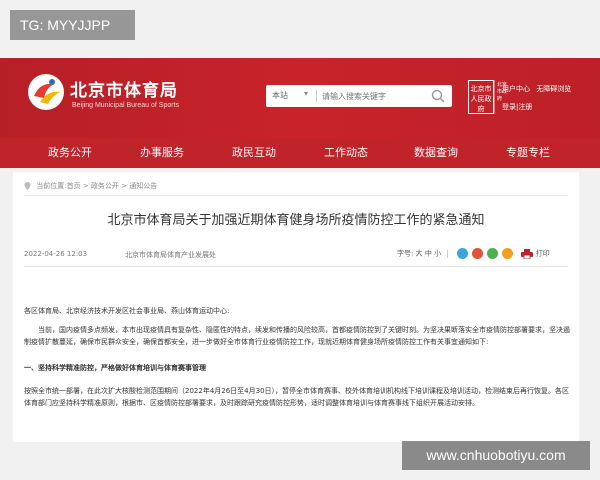 The height and width of the screenshot is (480, 600). What do you see at coordinates (115, 368) in the screenshot?
I see `article-section-heading: 一、坚持科学精准防控，严格做好体育培训与体育赛事管理` at bounding box center [115, 368].